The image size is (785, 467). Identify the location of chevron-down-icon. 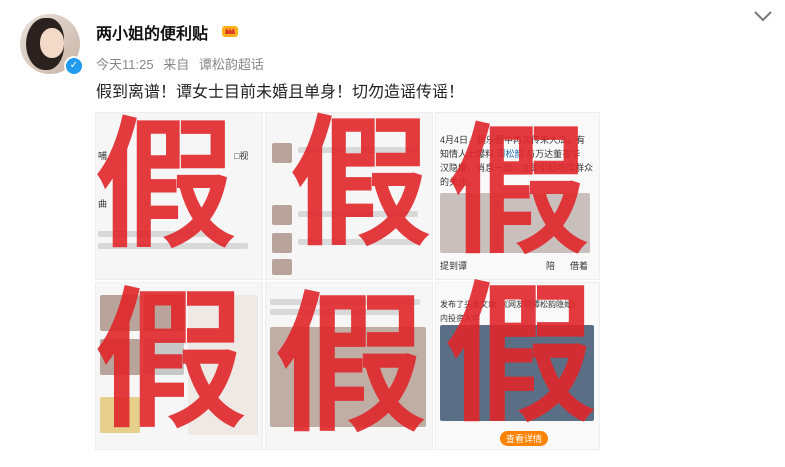
(763, 16).